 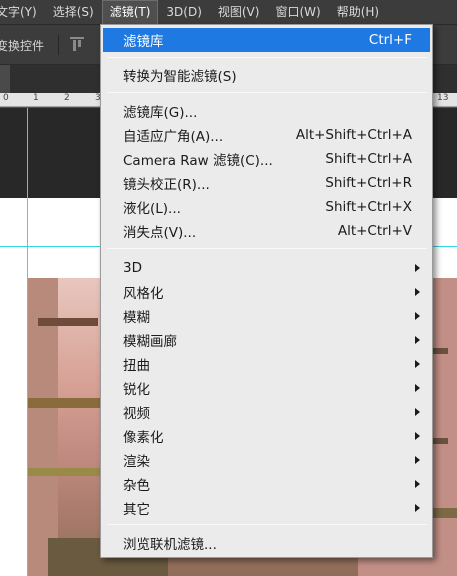 What do you see at coordinates (136, 390) in the screenshot?
I see `menu-item-label: 锐化` at bounding box center [136, 390].